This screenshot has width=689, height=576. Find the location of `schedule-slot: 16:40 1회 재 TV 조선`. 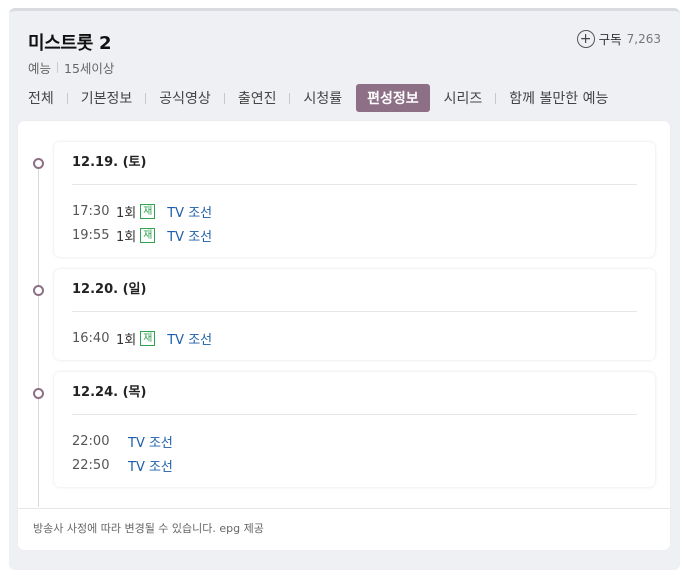

schedule-slot: 16:40 1회 재 TV 조선 is located at coordinates (354, 338).